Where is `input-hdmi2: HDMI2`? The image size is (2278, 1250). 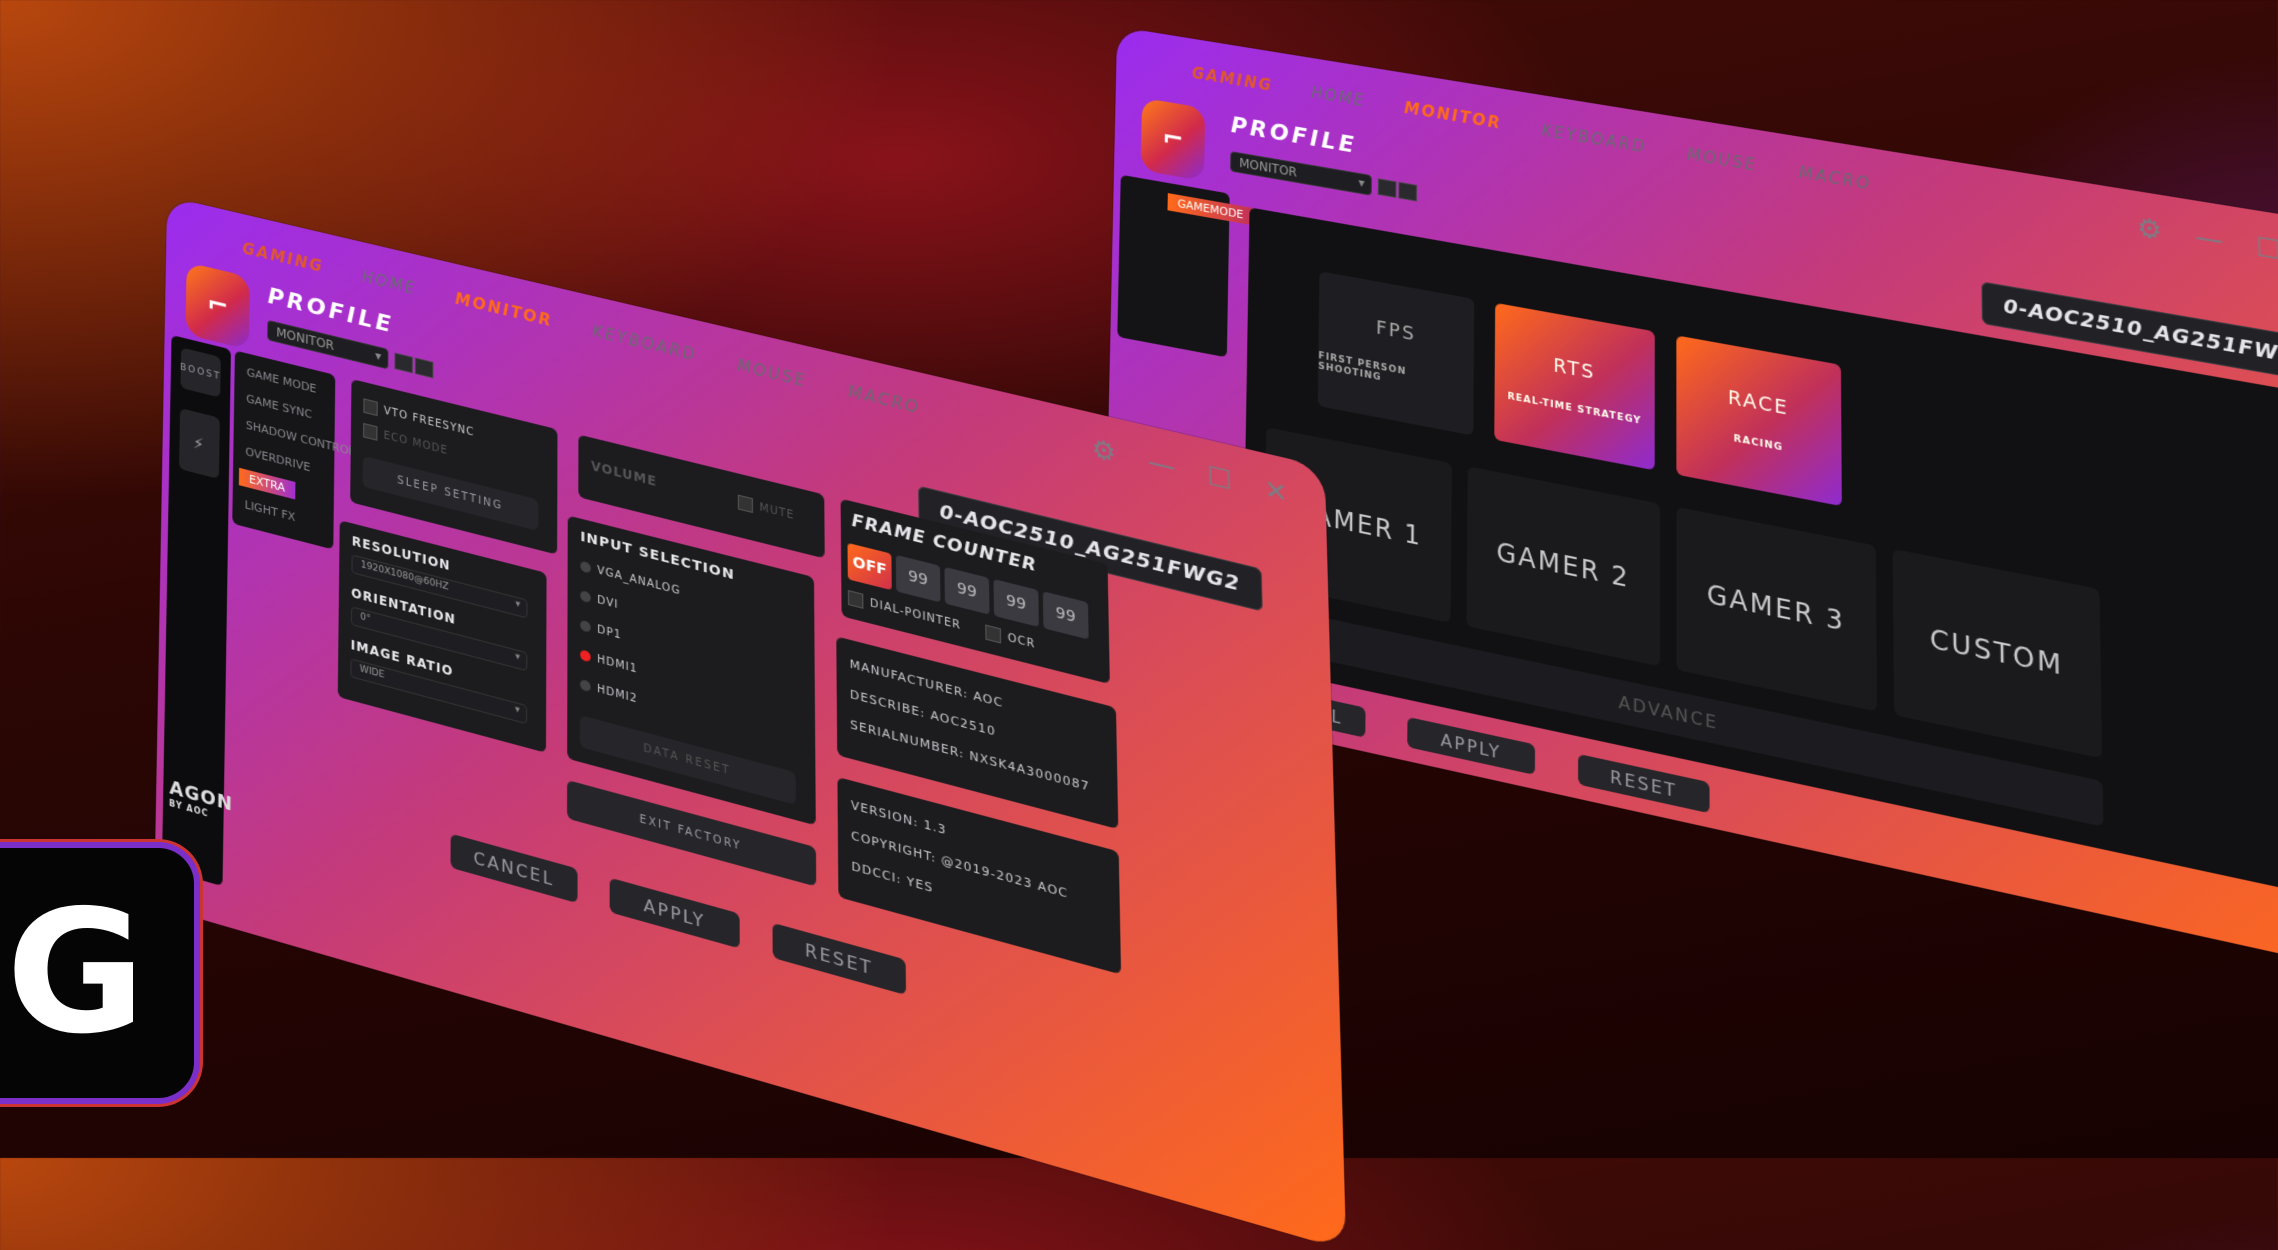 input-hdmi2: HDMI2 is located at coordinates (609, 692).